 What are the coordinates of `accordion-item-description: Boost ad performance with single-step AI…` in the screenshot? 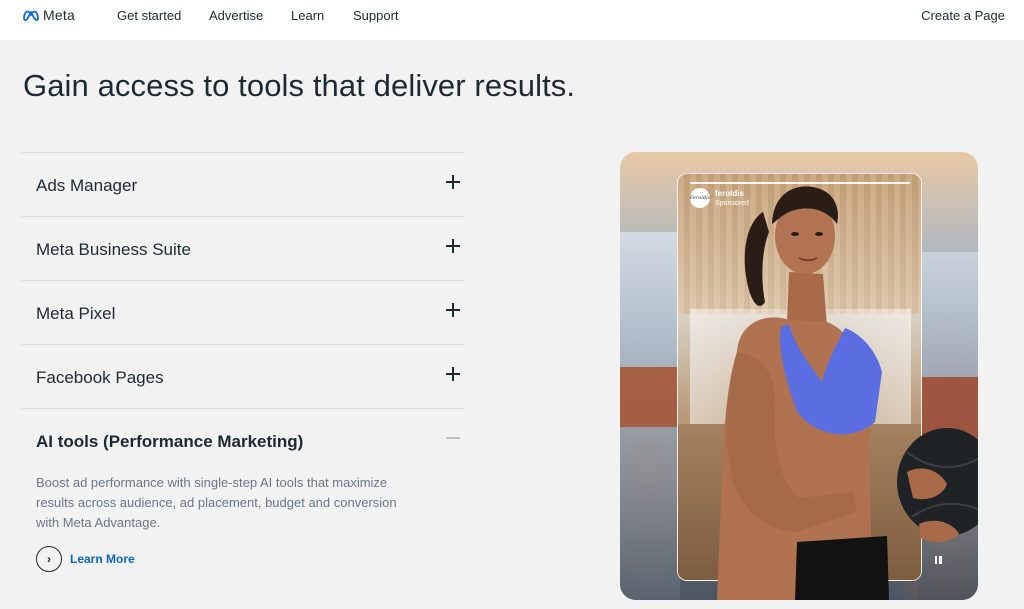 It's located at (216, 502).